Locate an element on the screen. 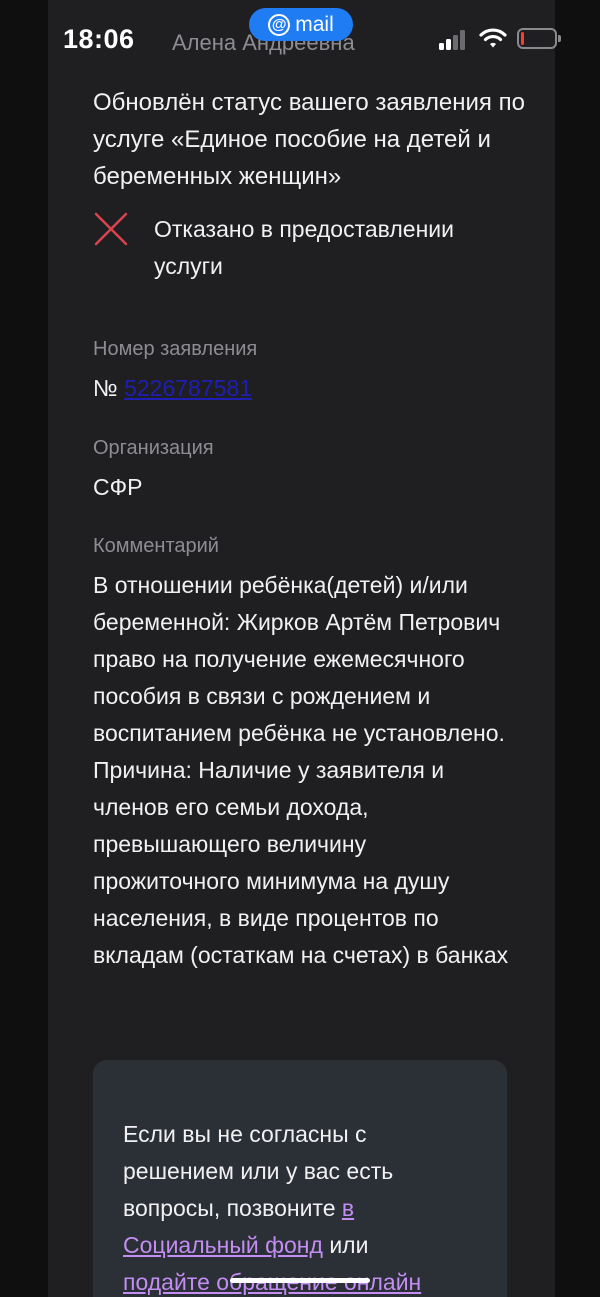 The height and width of the screenshot is (1297, 600). application-number-link: 5226787581 is located at coordinates (188, 388).